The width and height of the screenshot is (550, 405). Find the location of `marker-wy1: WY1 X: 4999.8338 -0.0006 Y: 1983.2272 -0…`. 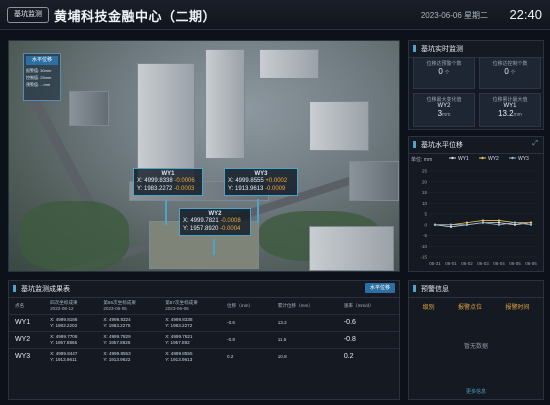

marker-wy1: WY1 X: 4999.8338 -0.0006 Y: 1983.2272 -0… is located at coordinates (168, 182).